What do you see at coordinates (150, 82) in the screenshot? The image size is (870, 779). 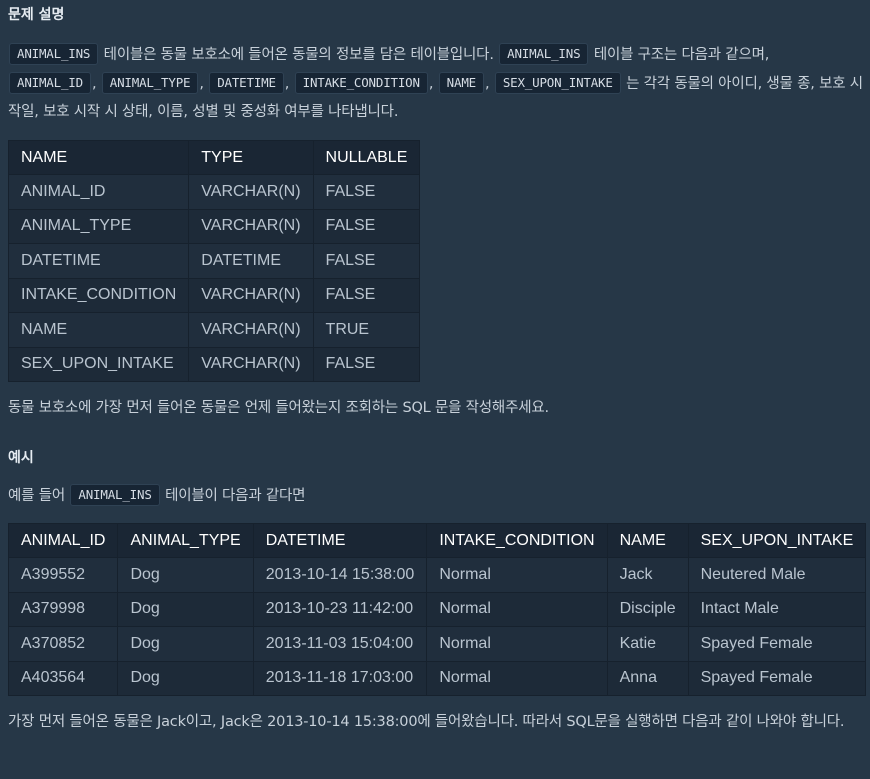 I see `inline-code-column: ANIMAL_TYPE` at bounding box center [150, 82].